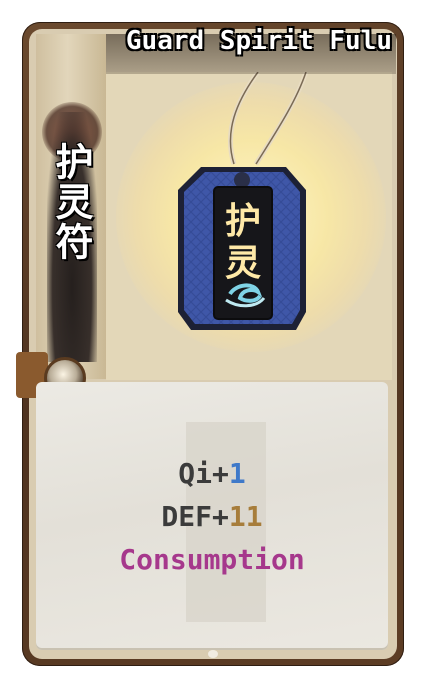  I want to click on stat-qi-value: 1, so click(237, 473).